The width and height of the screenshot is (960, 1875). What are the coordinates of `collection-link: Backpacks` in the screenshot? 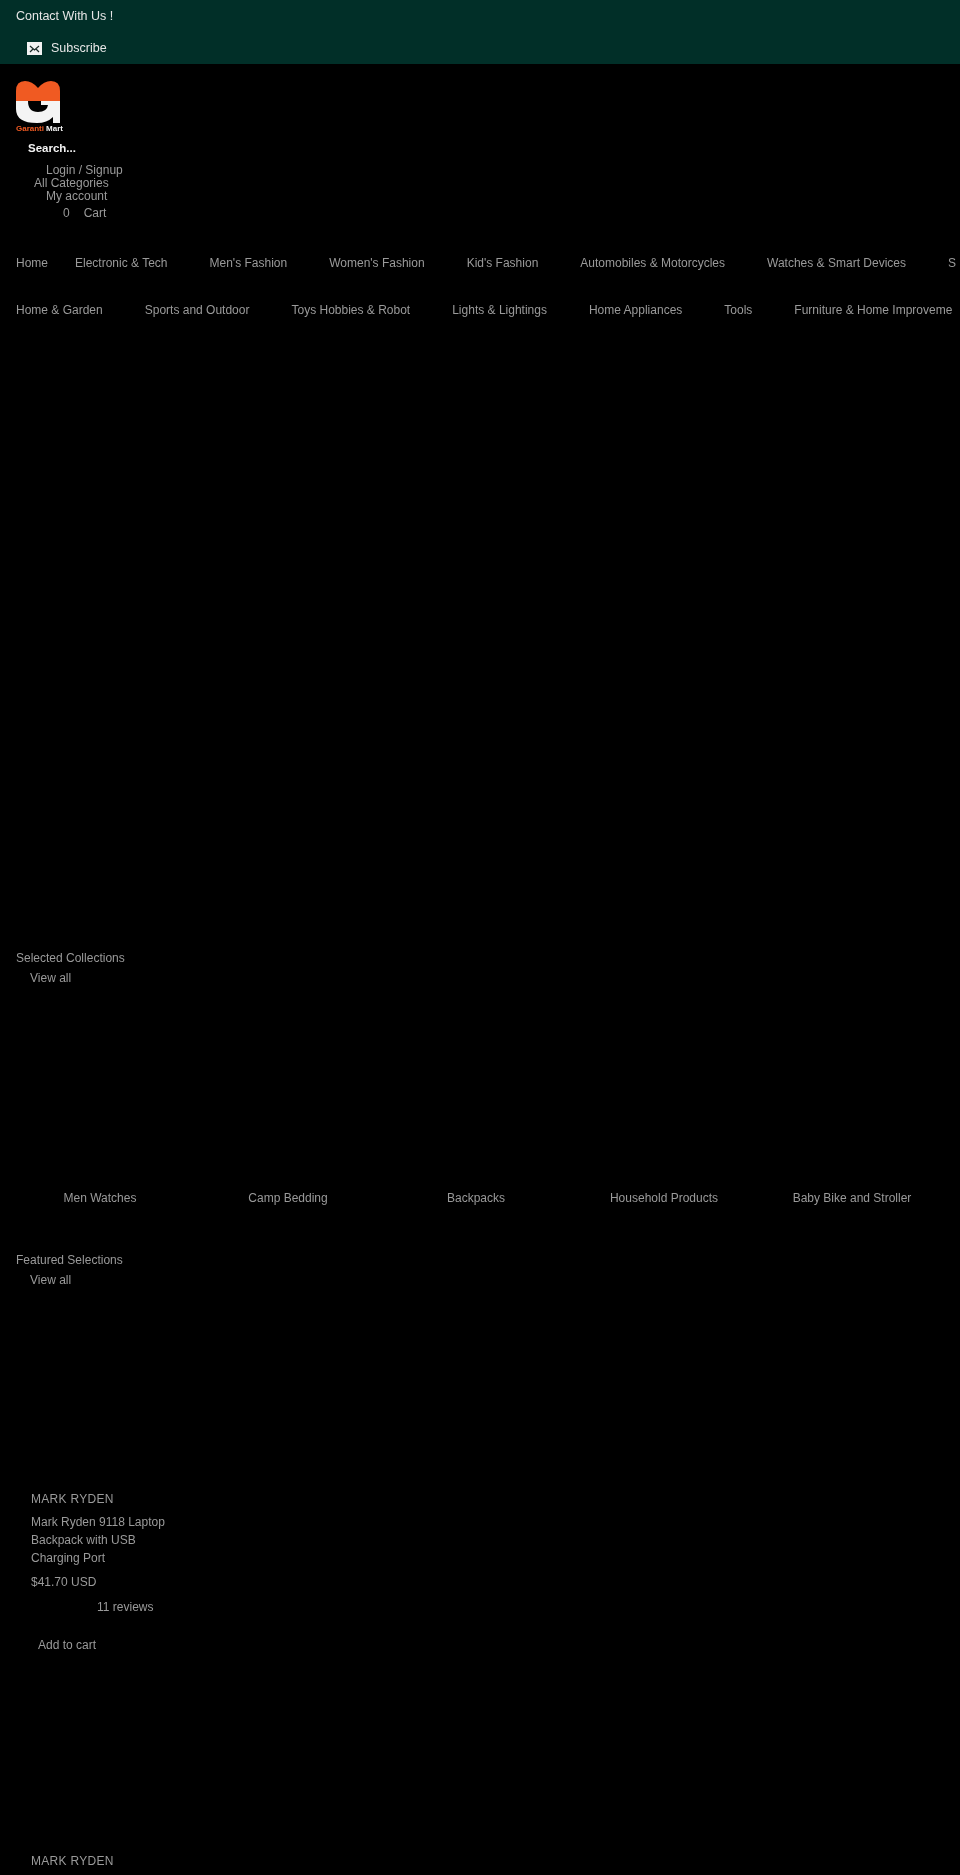 It's located at (476, 1198).